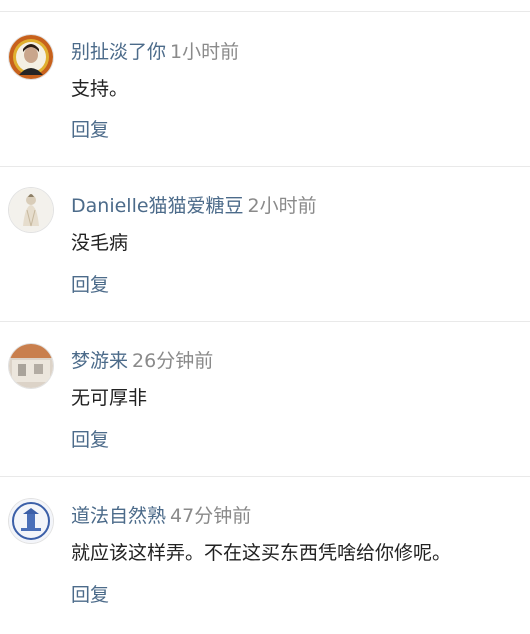  What do you see at coordinates (109, 398) in the screenshot?
I see `comment-text: 无可厚非` at bounding box center [109, 398].